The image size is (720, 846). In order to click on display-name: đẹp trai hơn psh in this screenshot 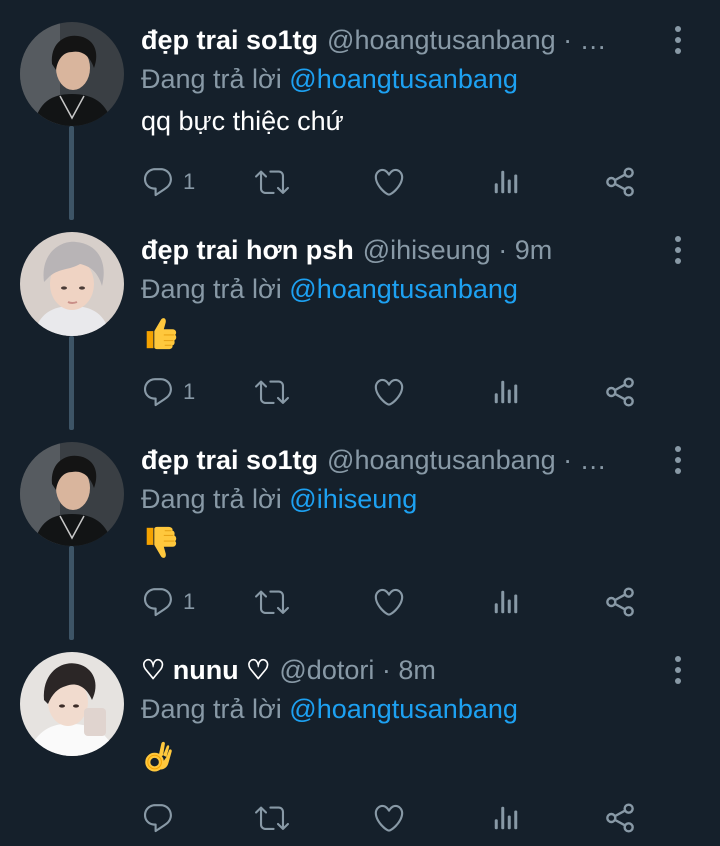, I will do `click(247, 250)`.